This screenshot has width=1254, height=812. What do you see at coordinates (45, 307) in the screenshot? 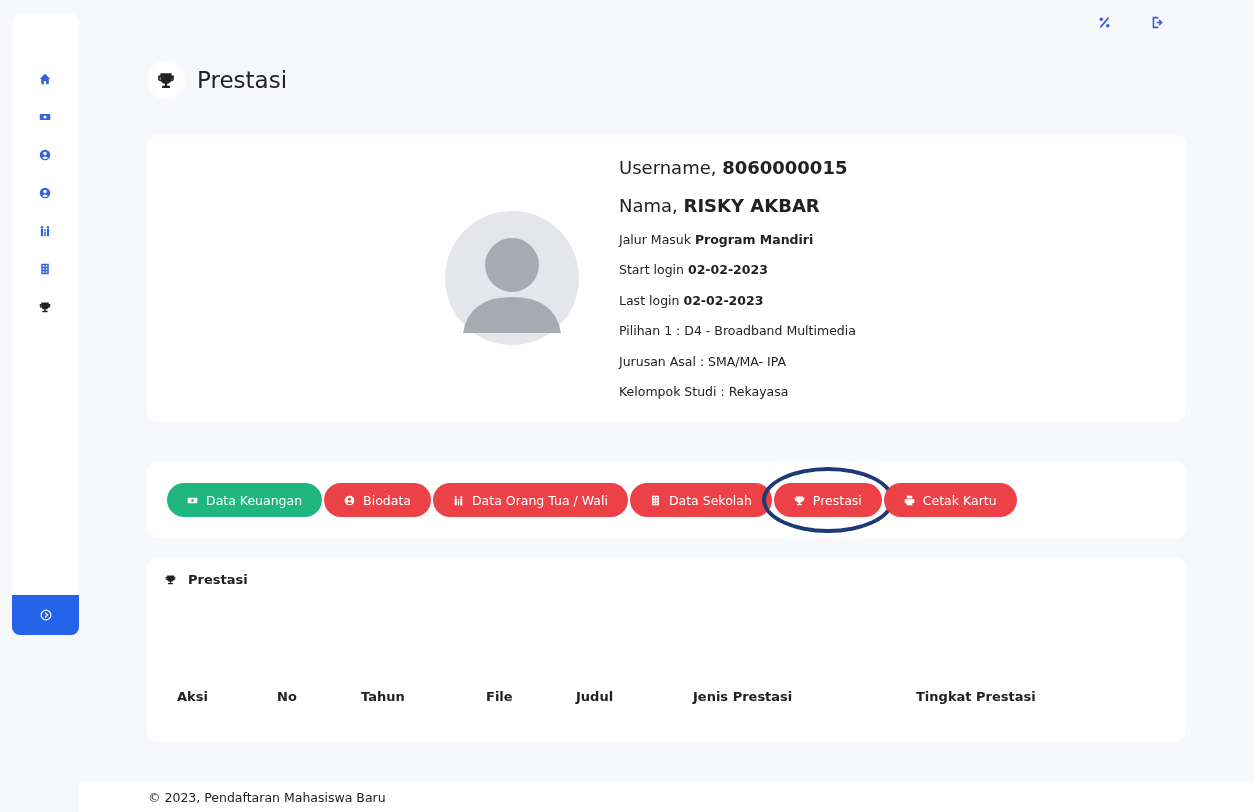
I see `sidebar-trophy-icon` at bounding box center [45, 307].